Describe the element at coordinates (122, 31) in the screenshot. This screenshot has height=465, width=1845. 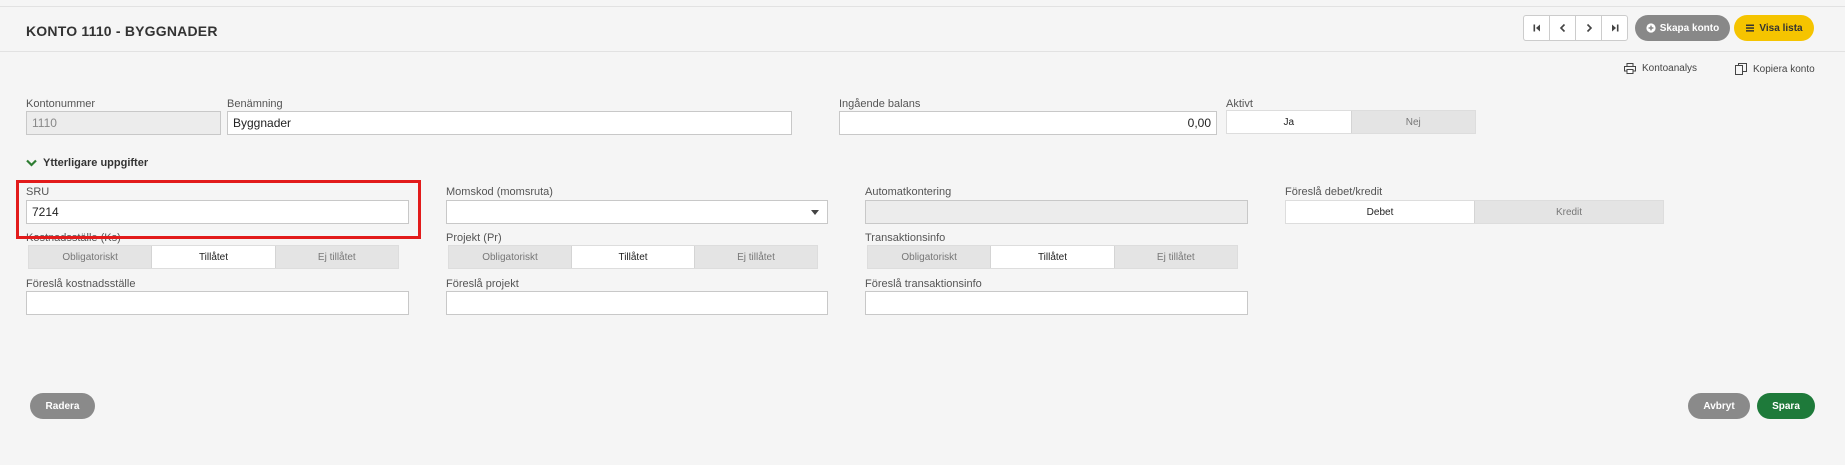
I see `page-title: KONTO 1110 - BYGGNADER` at that location.